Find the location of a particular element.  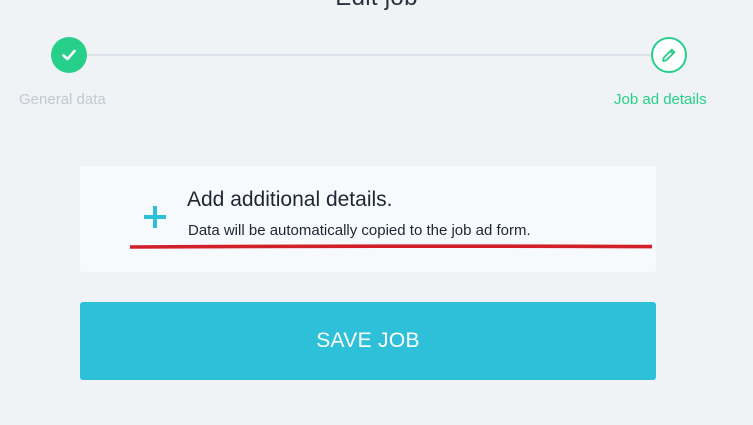

annotation-underline is located at coordinates (391, 246).